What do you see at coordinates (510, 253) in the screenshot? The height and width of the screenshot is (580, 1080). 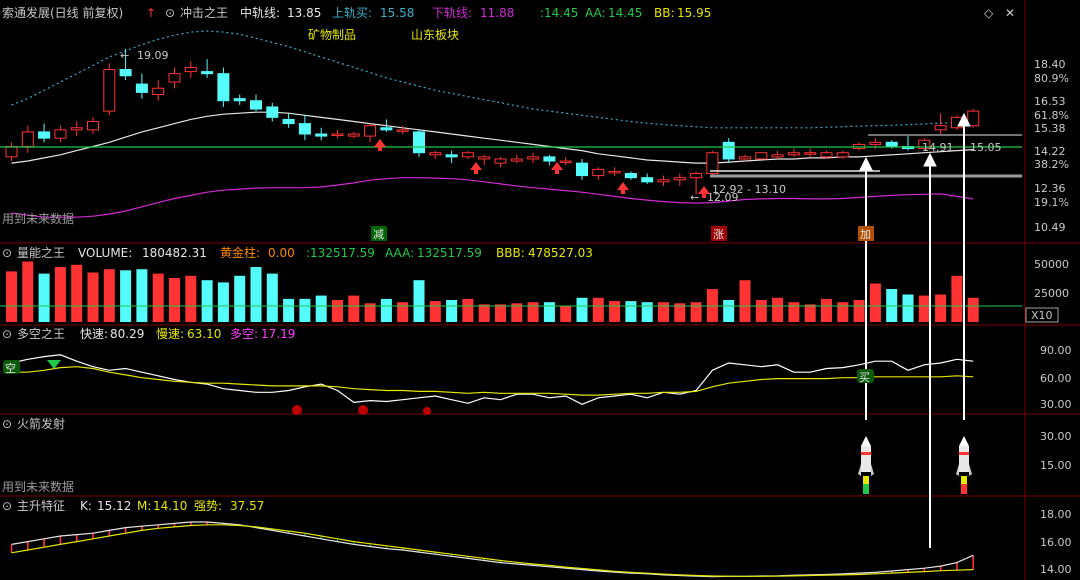 I see `bbb-label: BBB:` at bounding box center [510, 253].